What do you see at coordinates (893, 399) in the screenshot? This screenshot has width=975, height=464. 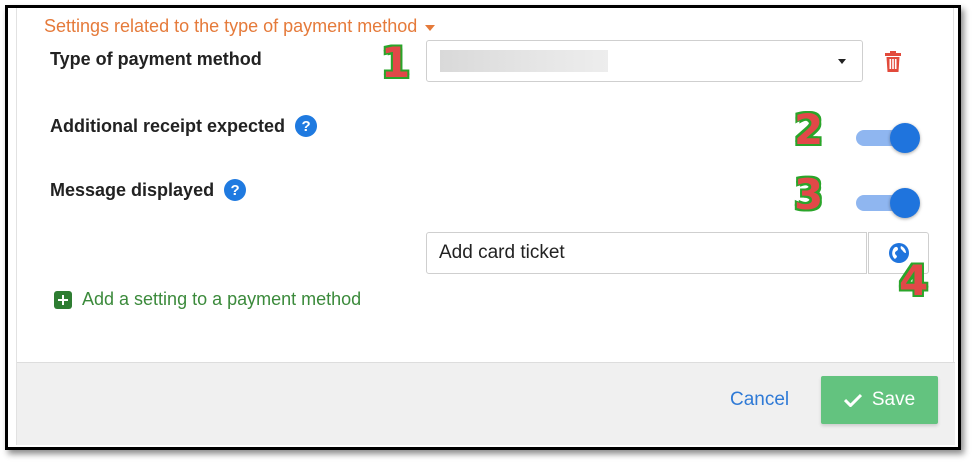 I see `save-button-label: Save` at bounding box center [893, 399].